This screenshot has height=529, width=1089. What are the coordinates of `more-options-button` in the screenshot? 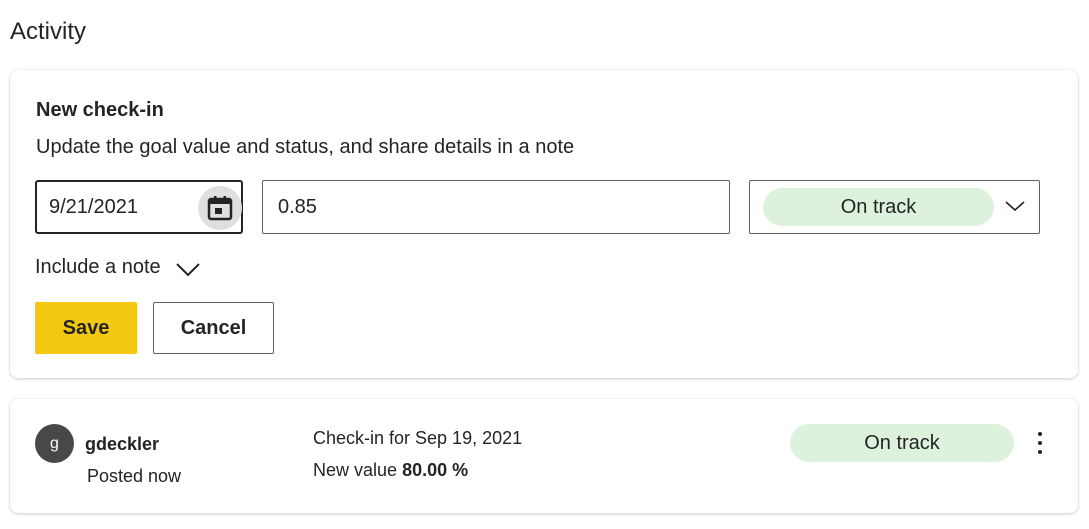 It's located at (1040, 443).